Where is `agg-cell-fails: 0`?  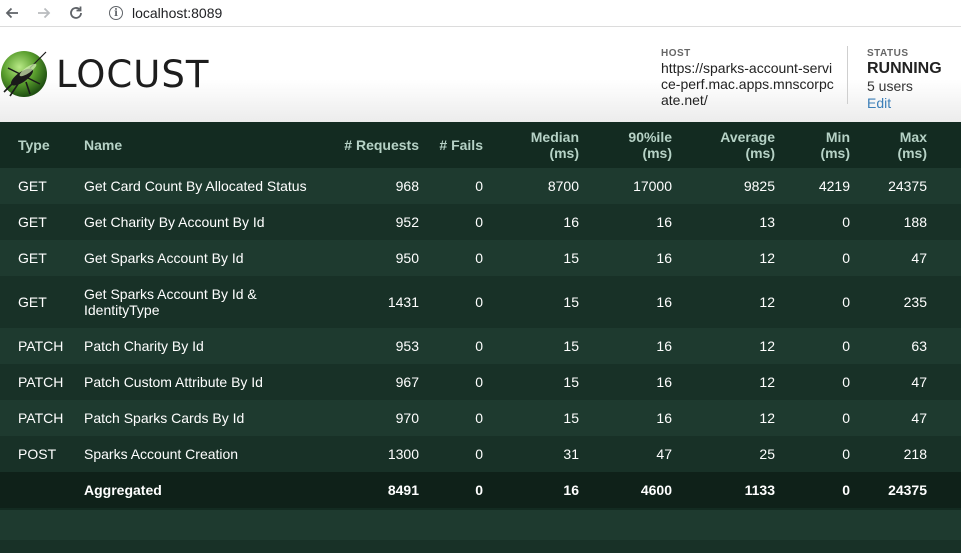
agg-cell-fails: 0 is located at coordinates (479, 490).